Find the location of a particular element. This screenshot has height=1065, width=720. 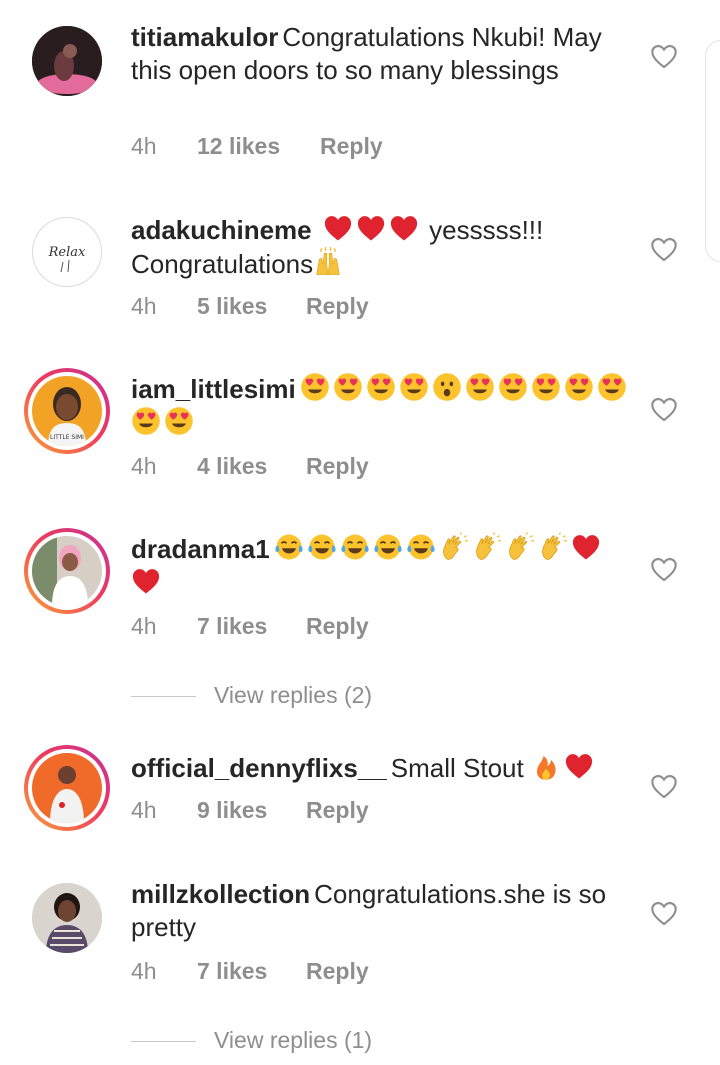

side-panel-edge is located at coordinates (712, 151).